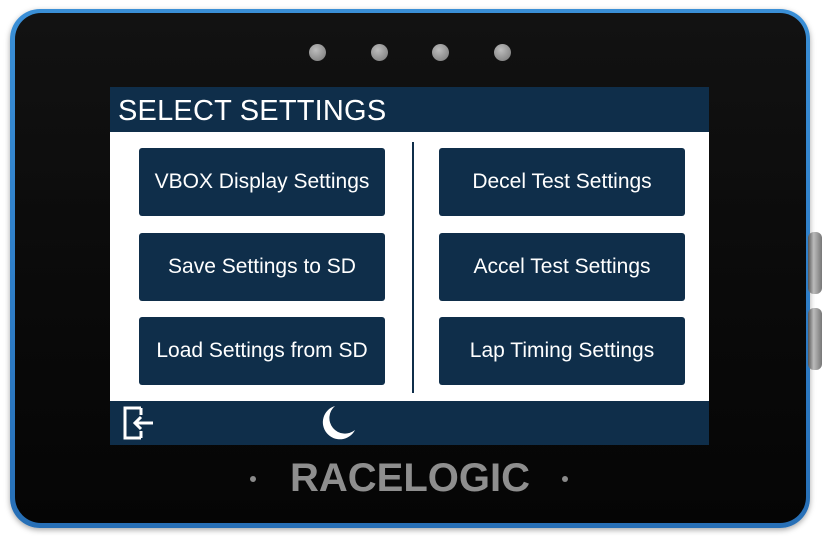 This screenshot has height=536, width=826. I want to click on decel-test-settings-button: Decel Test Settings, so click(562, 182).